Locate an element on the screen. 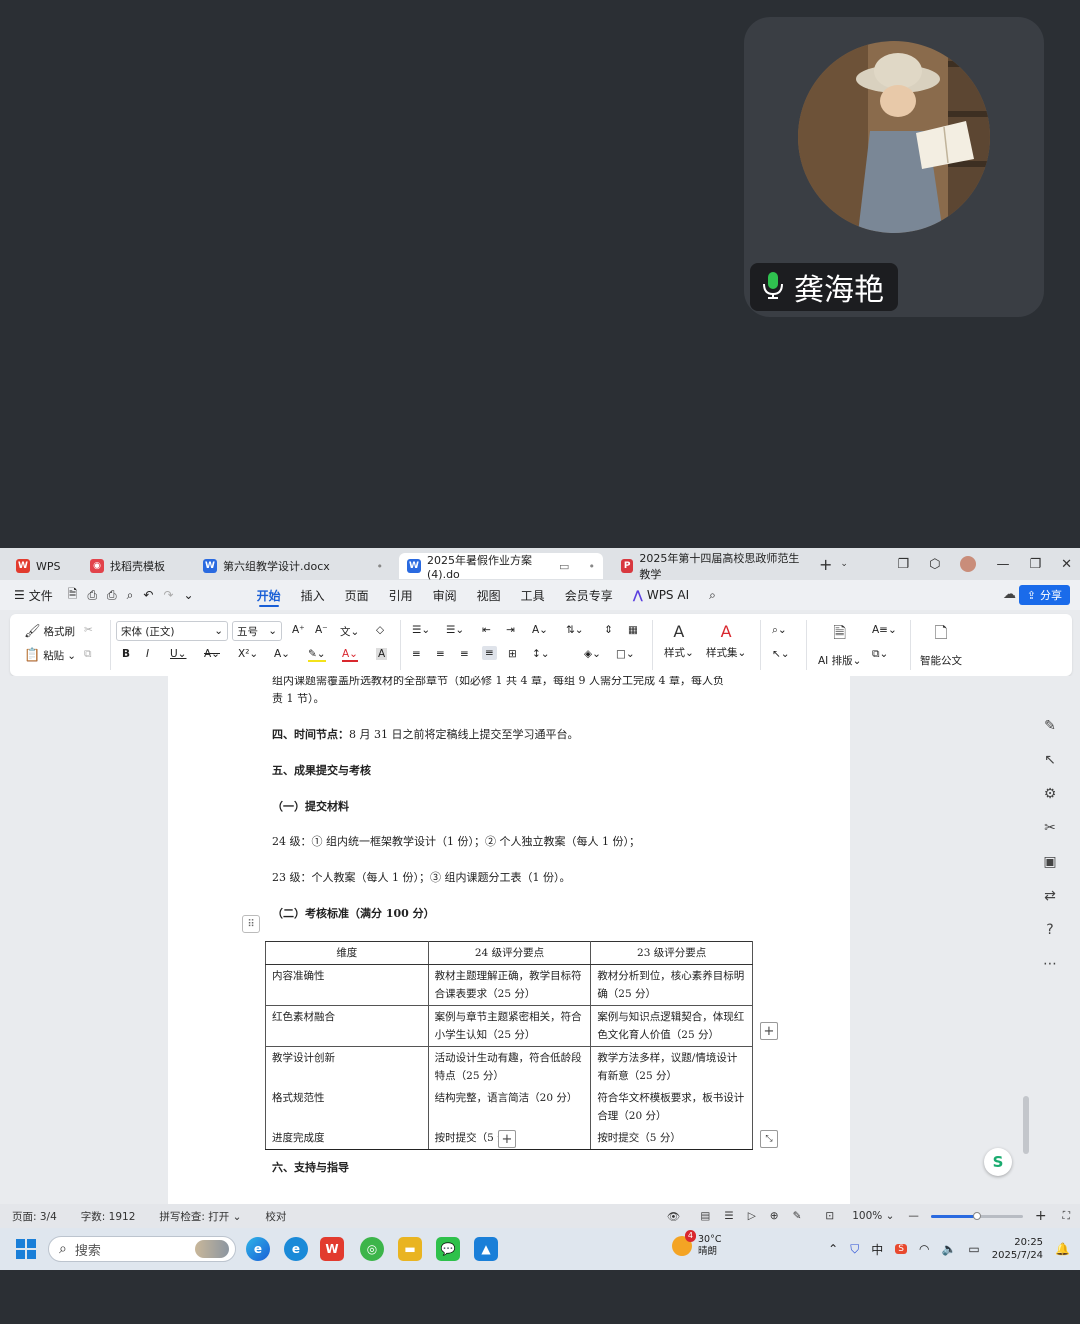  security-shield-icon: ⛉ is located at coordinates (854, 1249).